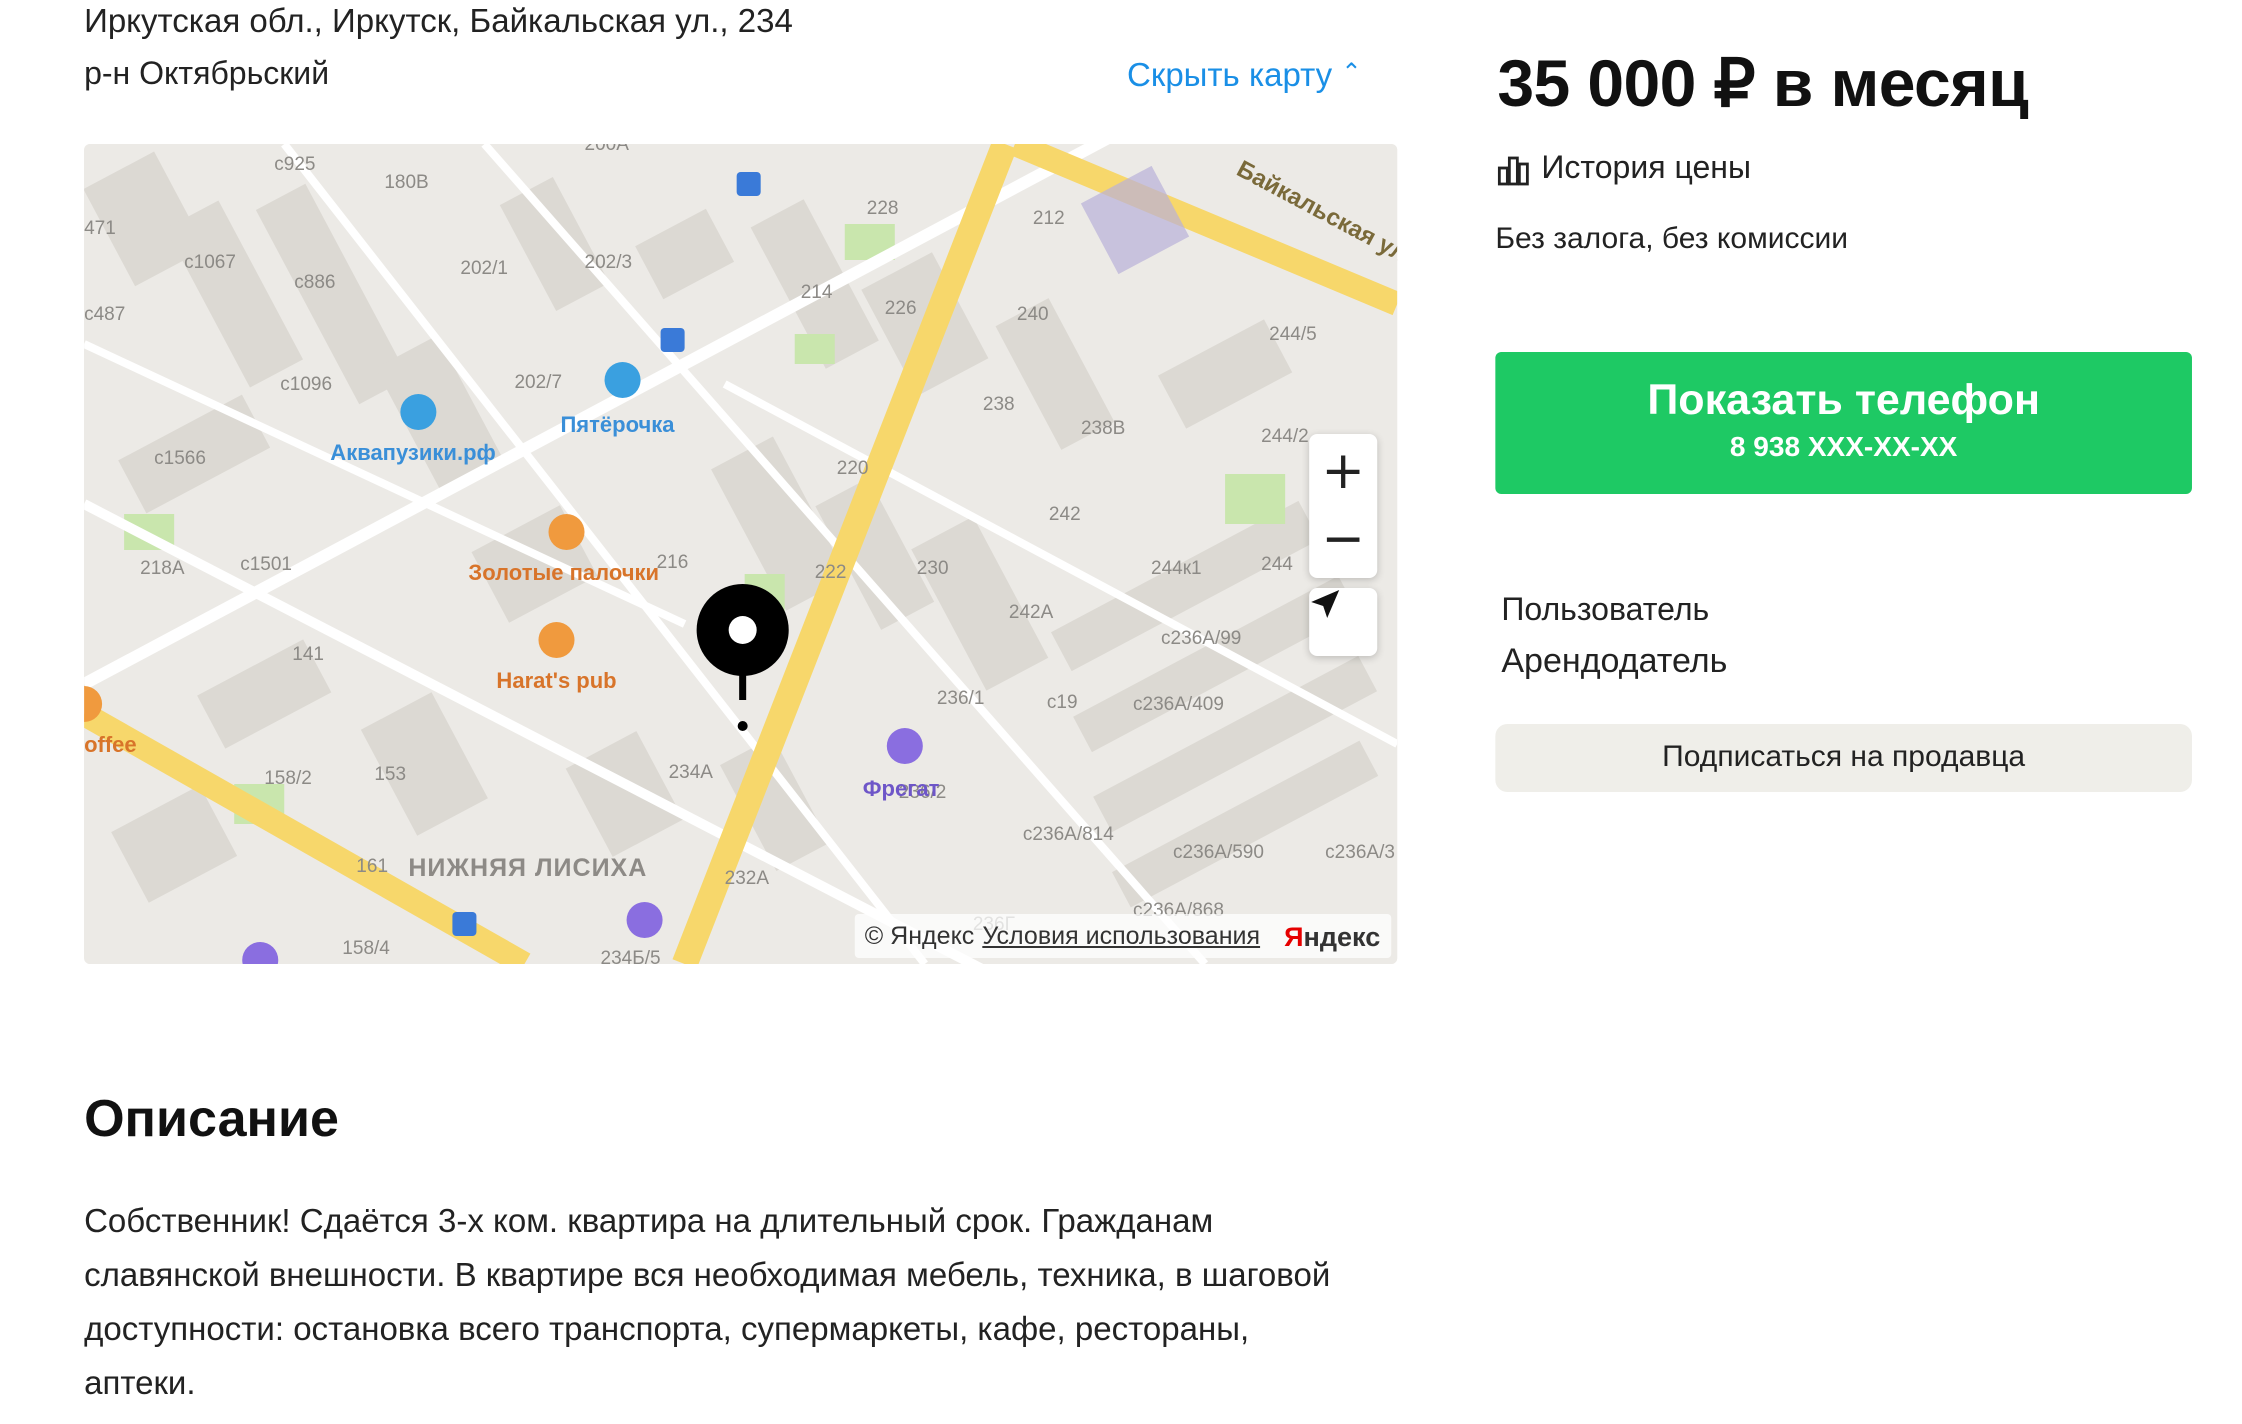 The width and height of the screenshot is (2242, 1424). What do you see at coordinates (1049, 218) in the screenshot?
I see `svg-text: 212` at bounding box center [1049, 218].